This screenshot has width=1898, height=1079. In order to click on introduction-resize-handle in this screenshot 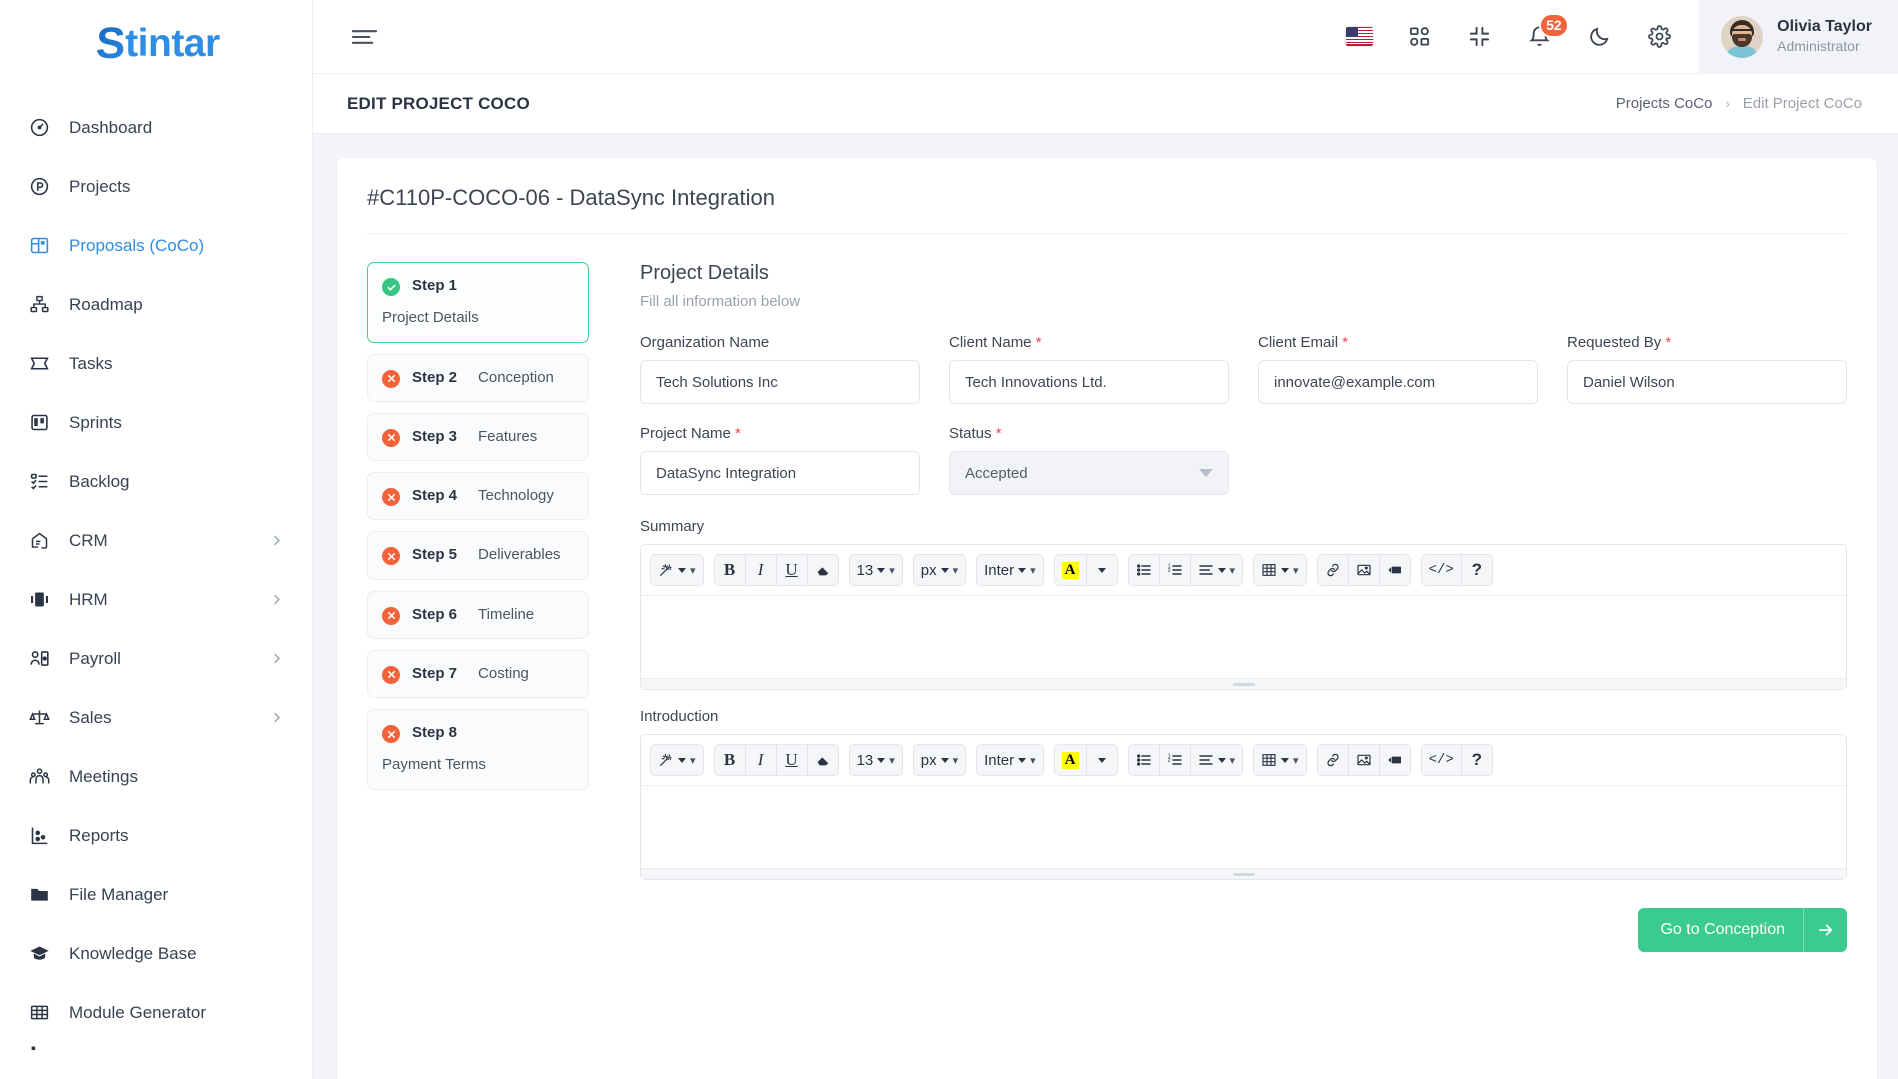, I will do `click(1243, 873)`.